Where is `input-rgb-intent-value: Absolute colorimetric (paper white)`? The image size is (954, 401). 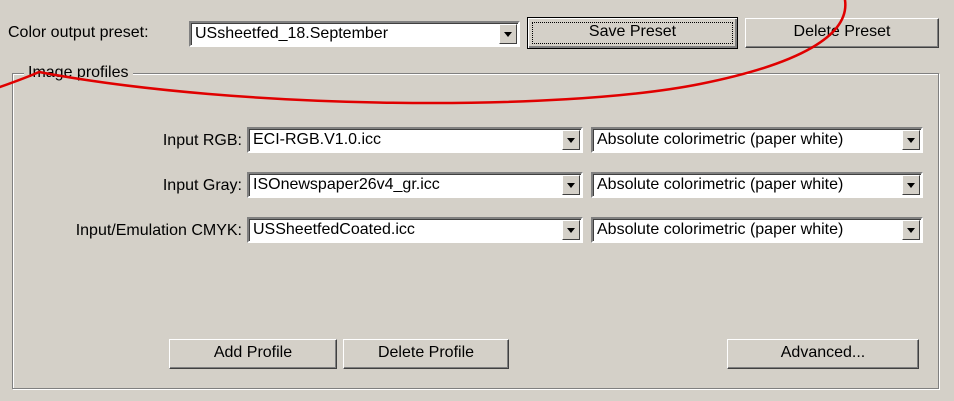
input-rgb-intent-value: Absolute colorimetric (paper white) is located at coordinates (720, 139).